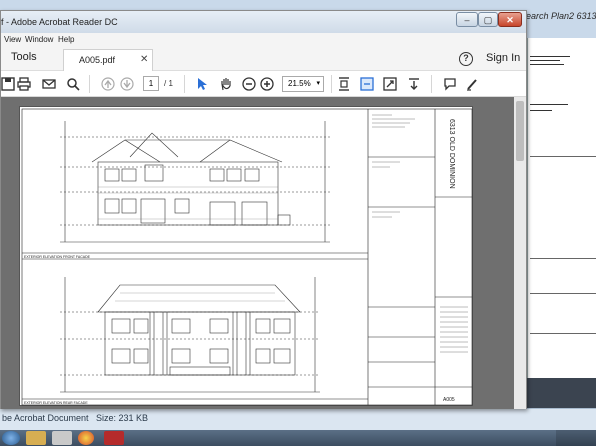 This screenshot has width=596, height=446. What do you see at coordinates (561, 208) in the screenshot?
I see `background-document-preview` at bounding box center [561, 208].